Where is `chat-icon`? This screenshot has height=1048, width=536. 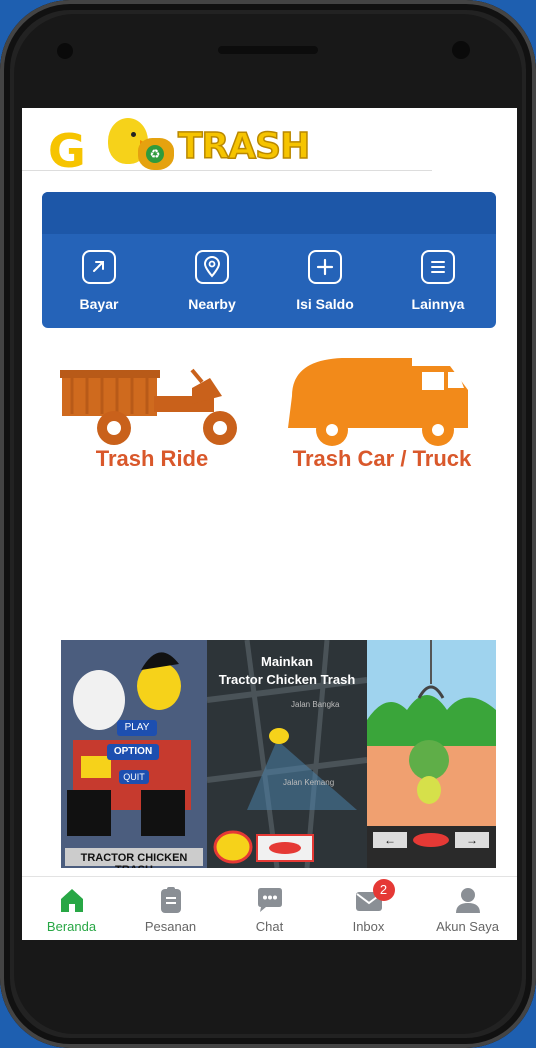
chat-icon is located at coordinates (270, 900).